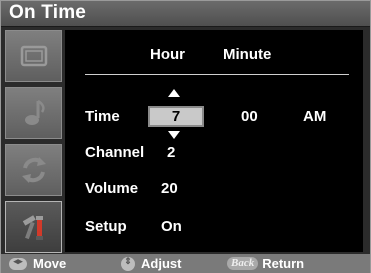 This screenshot has height=273, width=371. I want to click on move-hint: ◂▸ Move, so click(37, 263).